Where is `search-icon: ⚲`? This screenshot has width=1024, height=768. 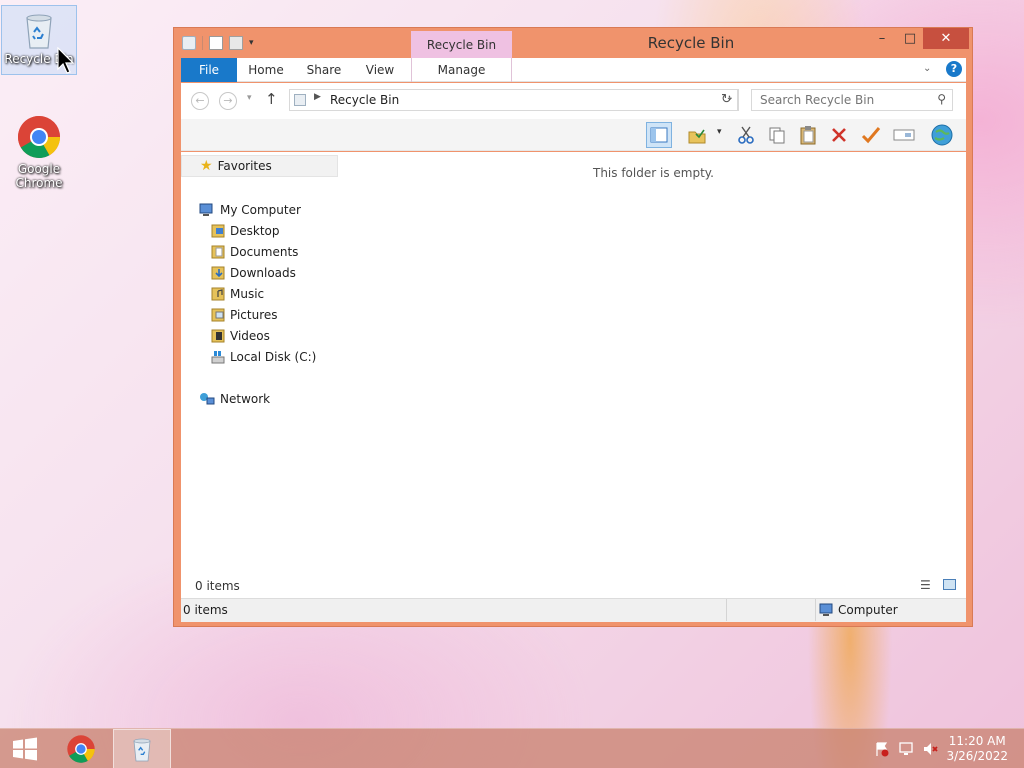 search-icon: ⚲ is located at coordinates (941, 99).